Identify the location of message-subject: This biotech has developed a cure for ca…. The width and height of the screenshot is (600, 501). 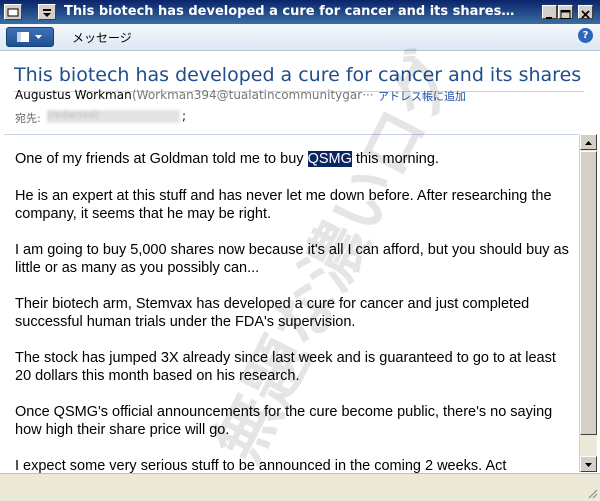
(300, 75).